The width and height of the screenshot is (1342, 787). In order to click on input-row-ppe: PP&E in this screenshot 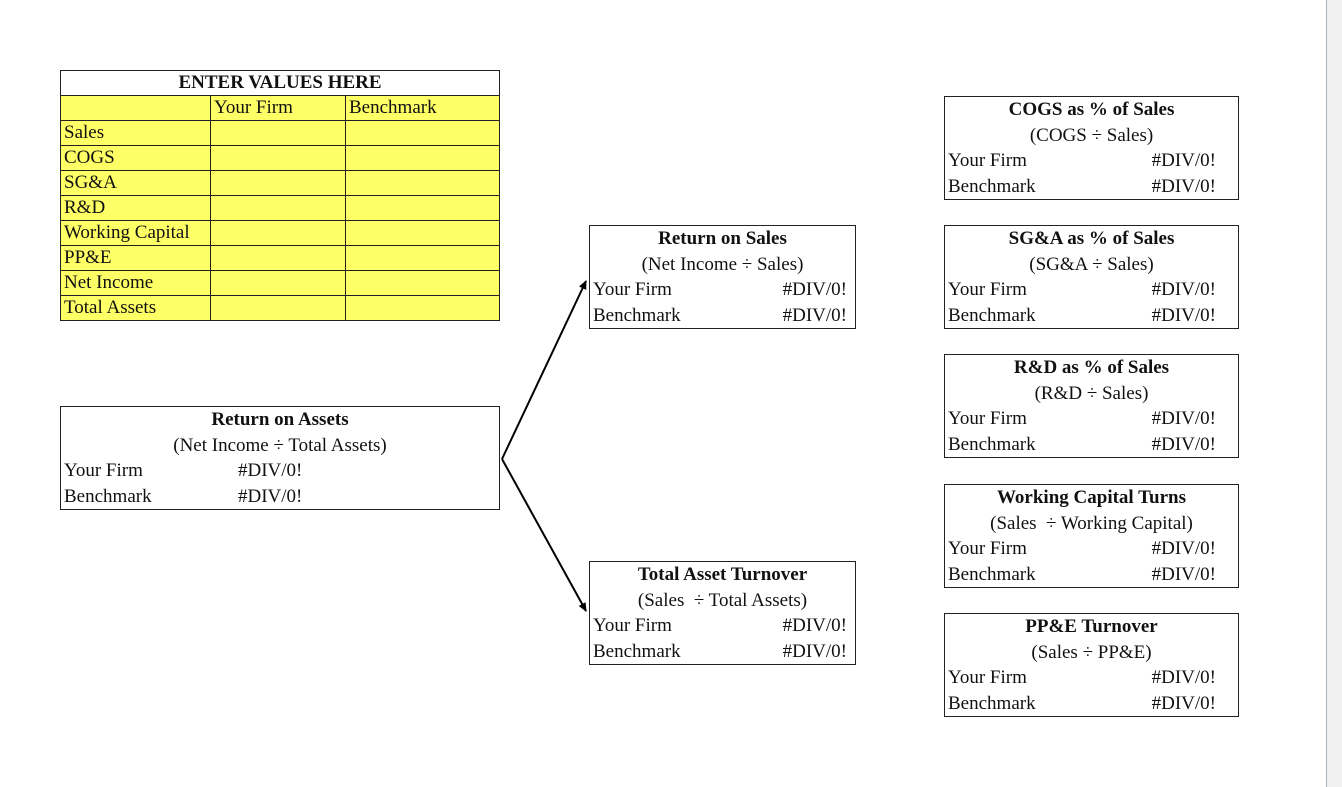, I will do `click(280, 258)`.